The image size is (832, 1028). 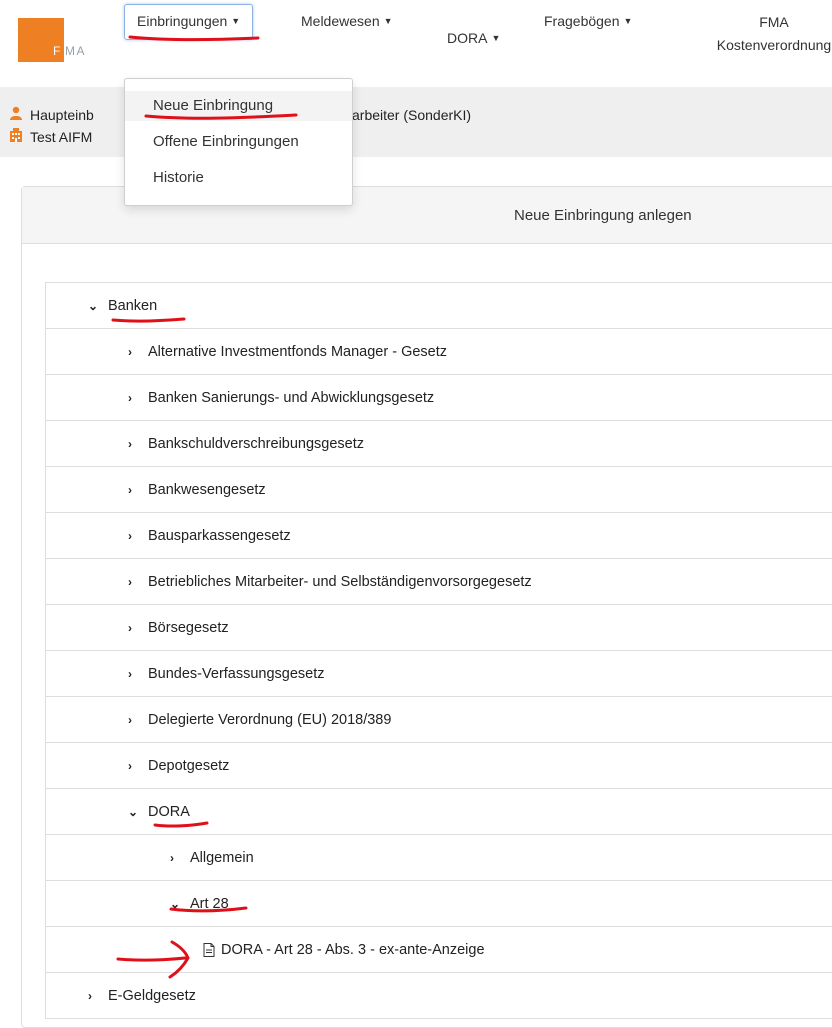 I want to click on tree-leaf-label: DORA - Art 28 - Abs. 3 - ex-ante-Anzeige, so click(x=353, y=949).